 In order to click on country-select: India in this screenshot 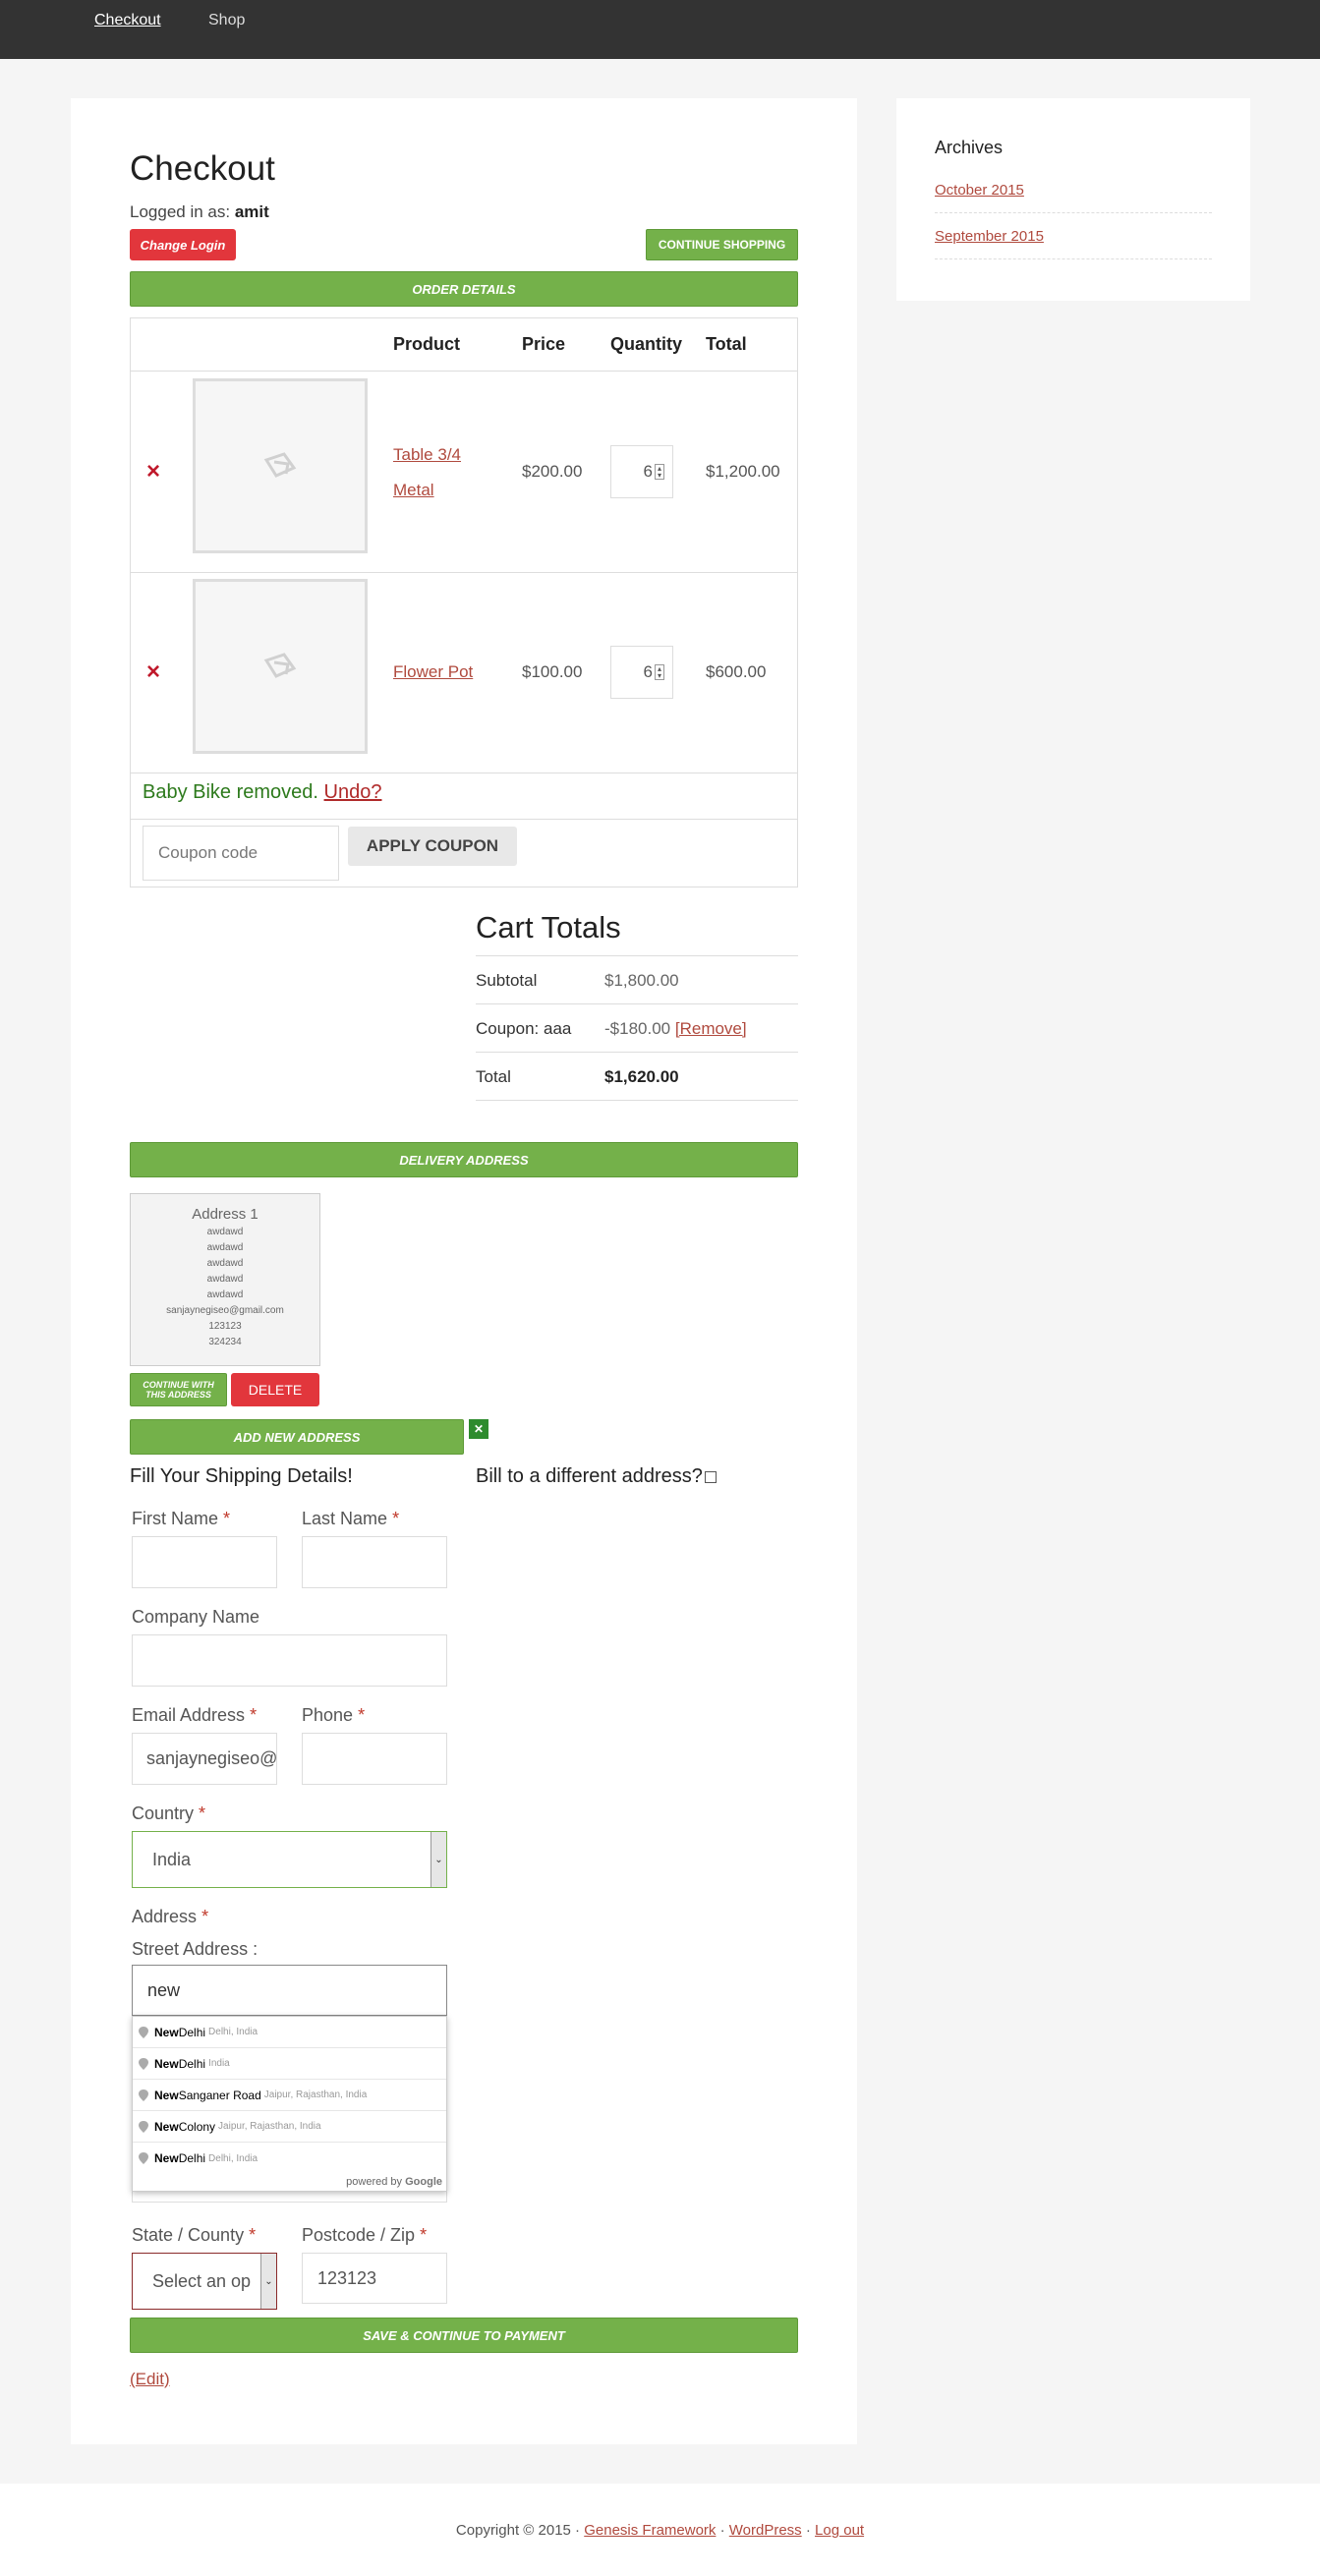, I will do `click(289, 1860)`.